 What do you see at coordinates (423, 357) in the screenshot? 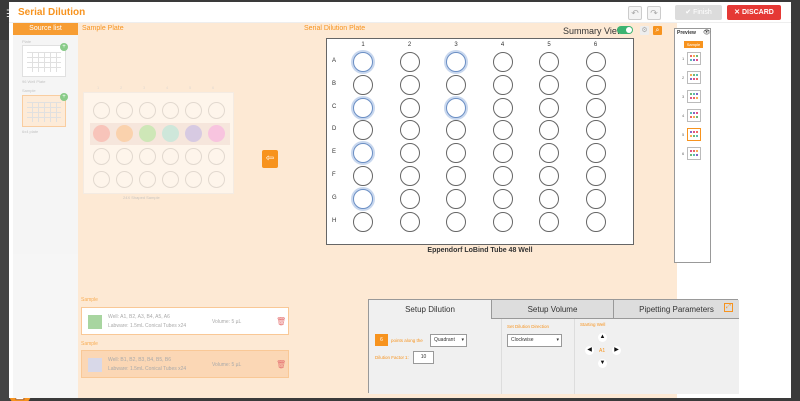
I see `dilution-factor-input: 10` at bounding box center [423, 357].